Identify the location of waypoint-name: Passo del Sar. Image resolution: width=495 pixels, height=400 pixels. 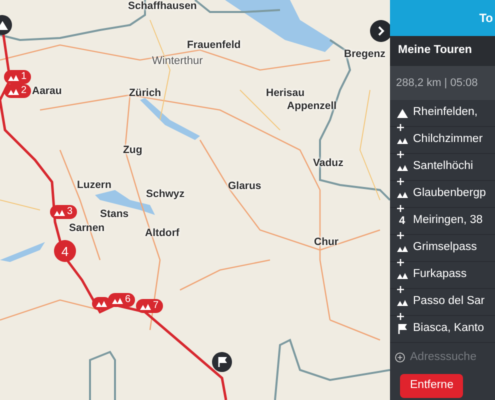
(449, 302).